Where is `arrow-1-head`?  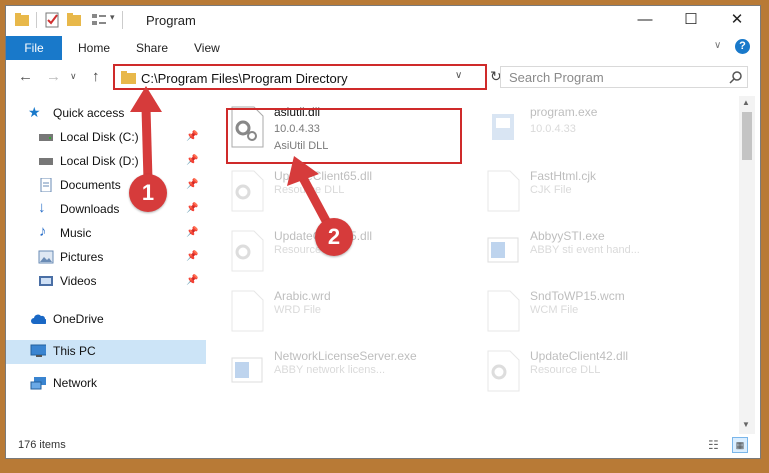
arrow-1-head is located at coordinates (146, 99).